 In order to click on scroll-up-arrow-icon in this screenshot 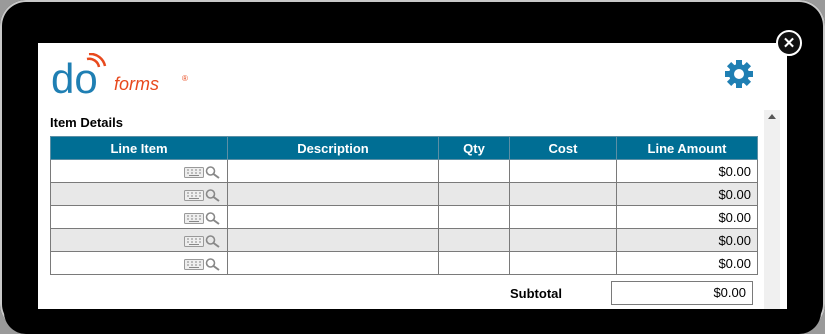, I will do `click(772, 116)`.